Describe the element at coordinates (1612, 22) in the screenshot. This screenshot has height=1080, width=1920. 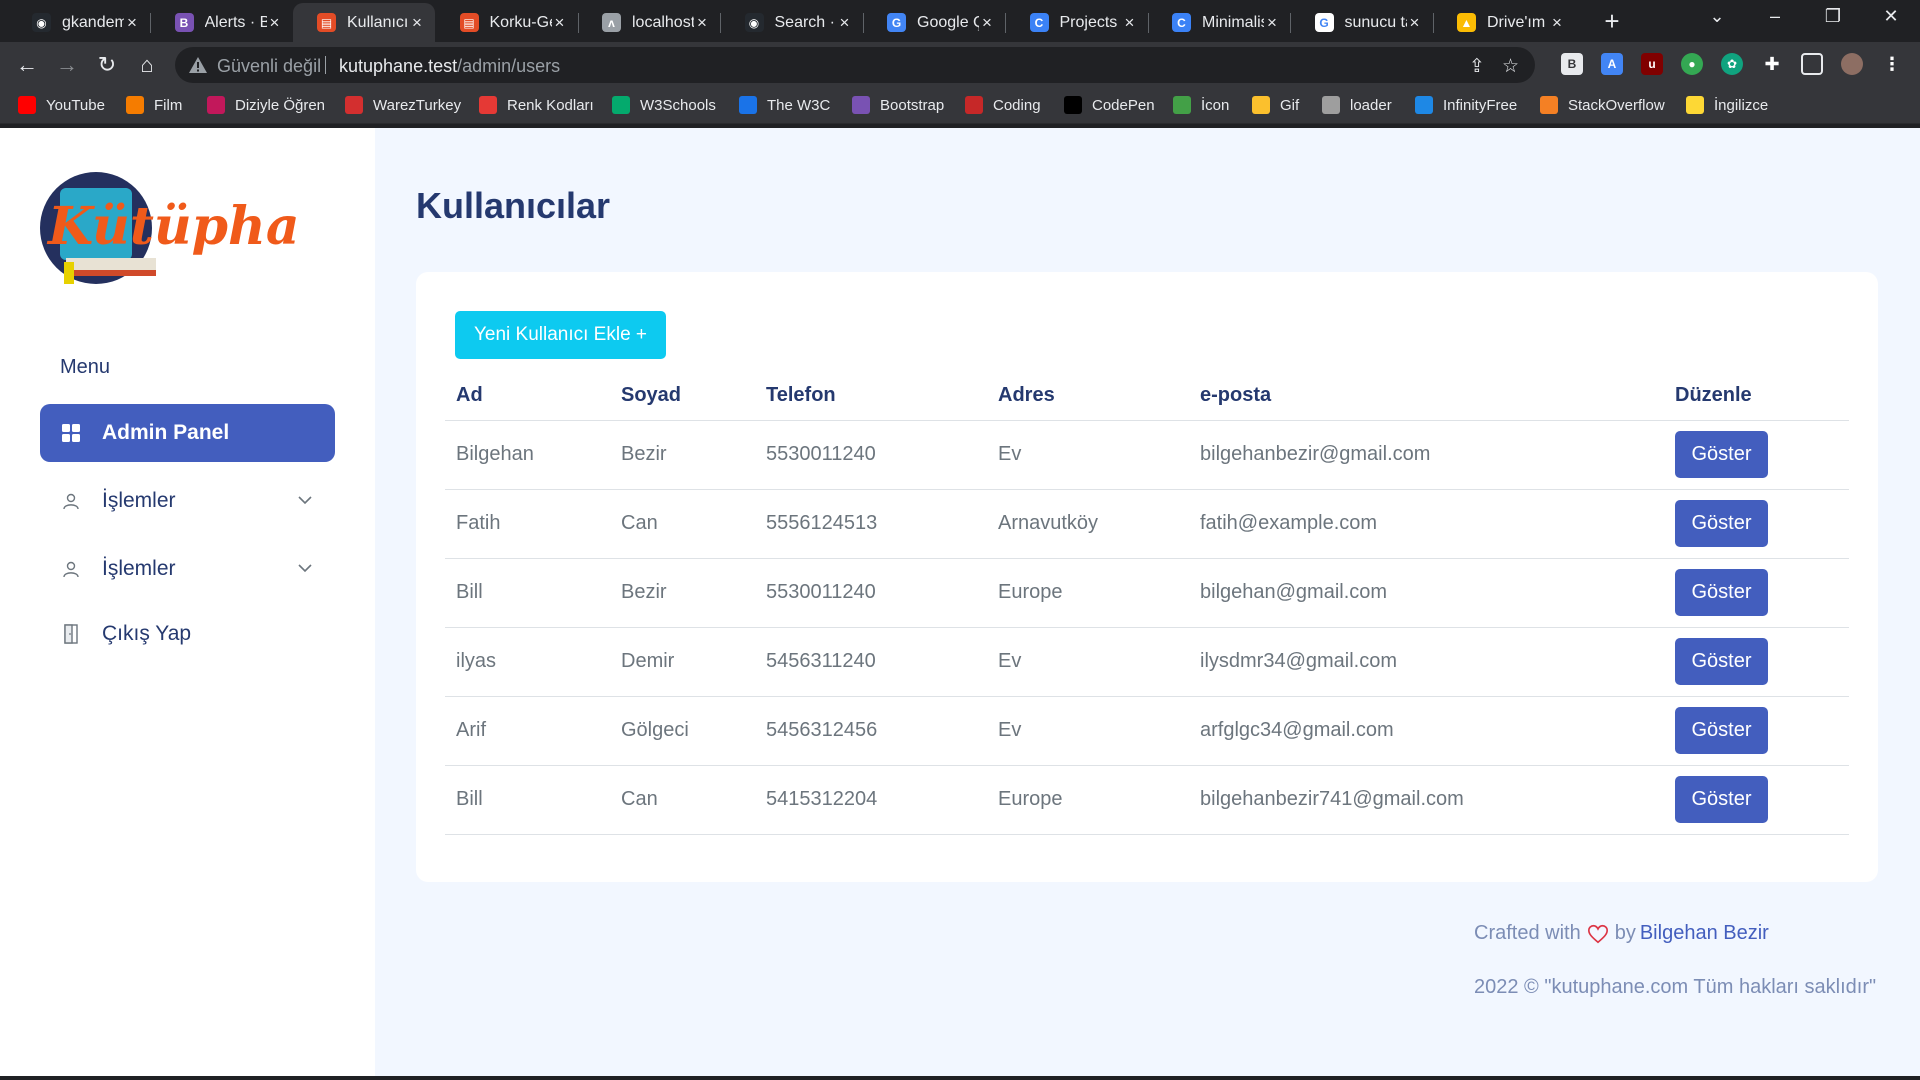
I see `new-tab-button: +` at that location.